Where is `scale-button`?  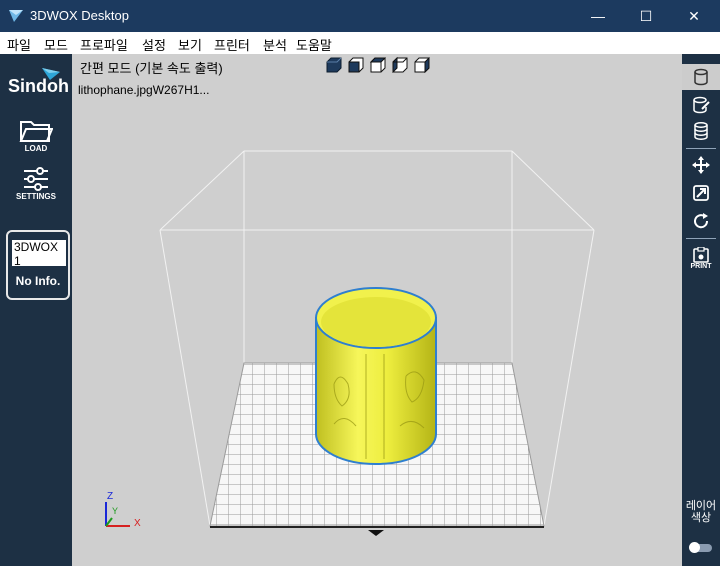 scale-button is located at coordinates (701, 193).